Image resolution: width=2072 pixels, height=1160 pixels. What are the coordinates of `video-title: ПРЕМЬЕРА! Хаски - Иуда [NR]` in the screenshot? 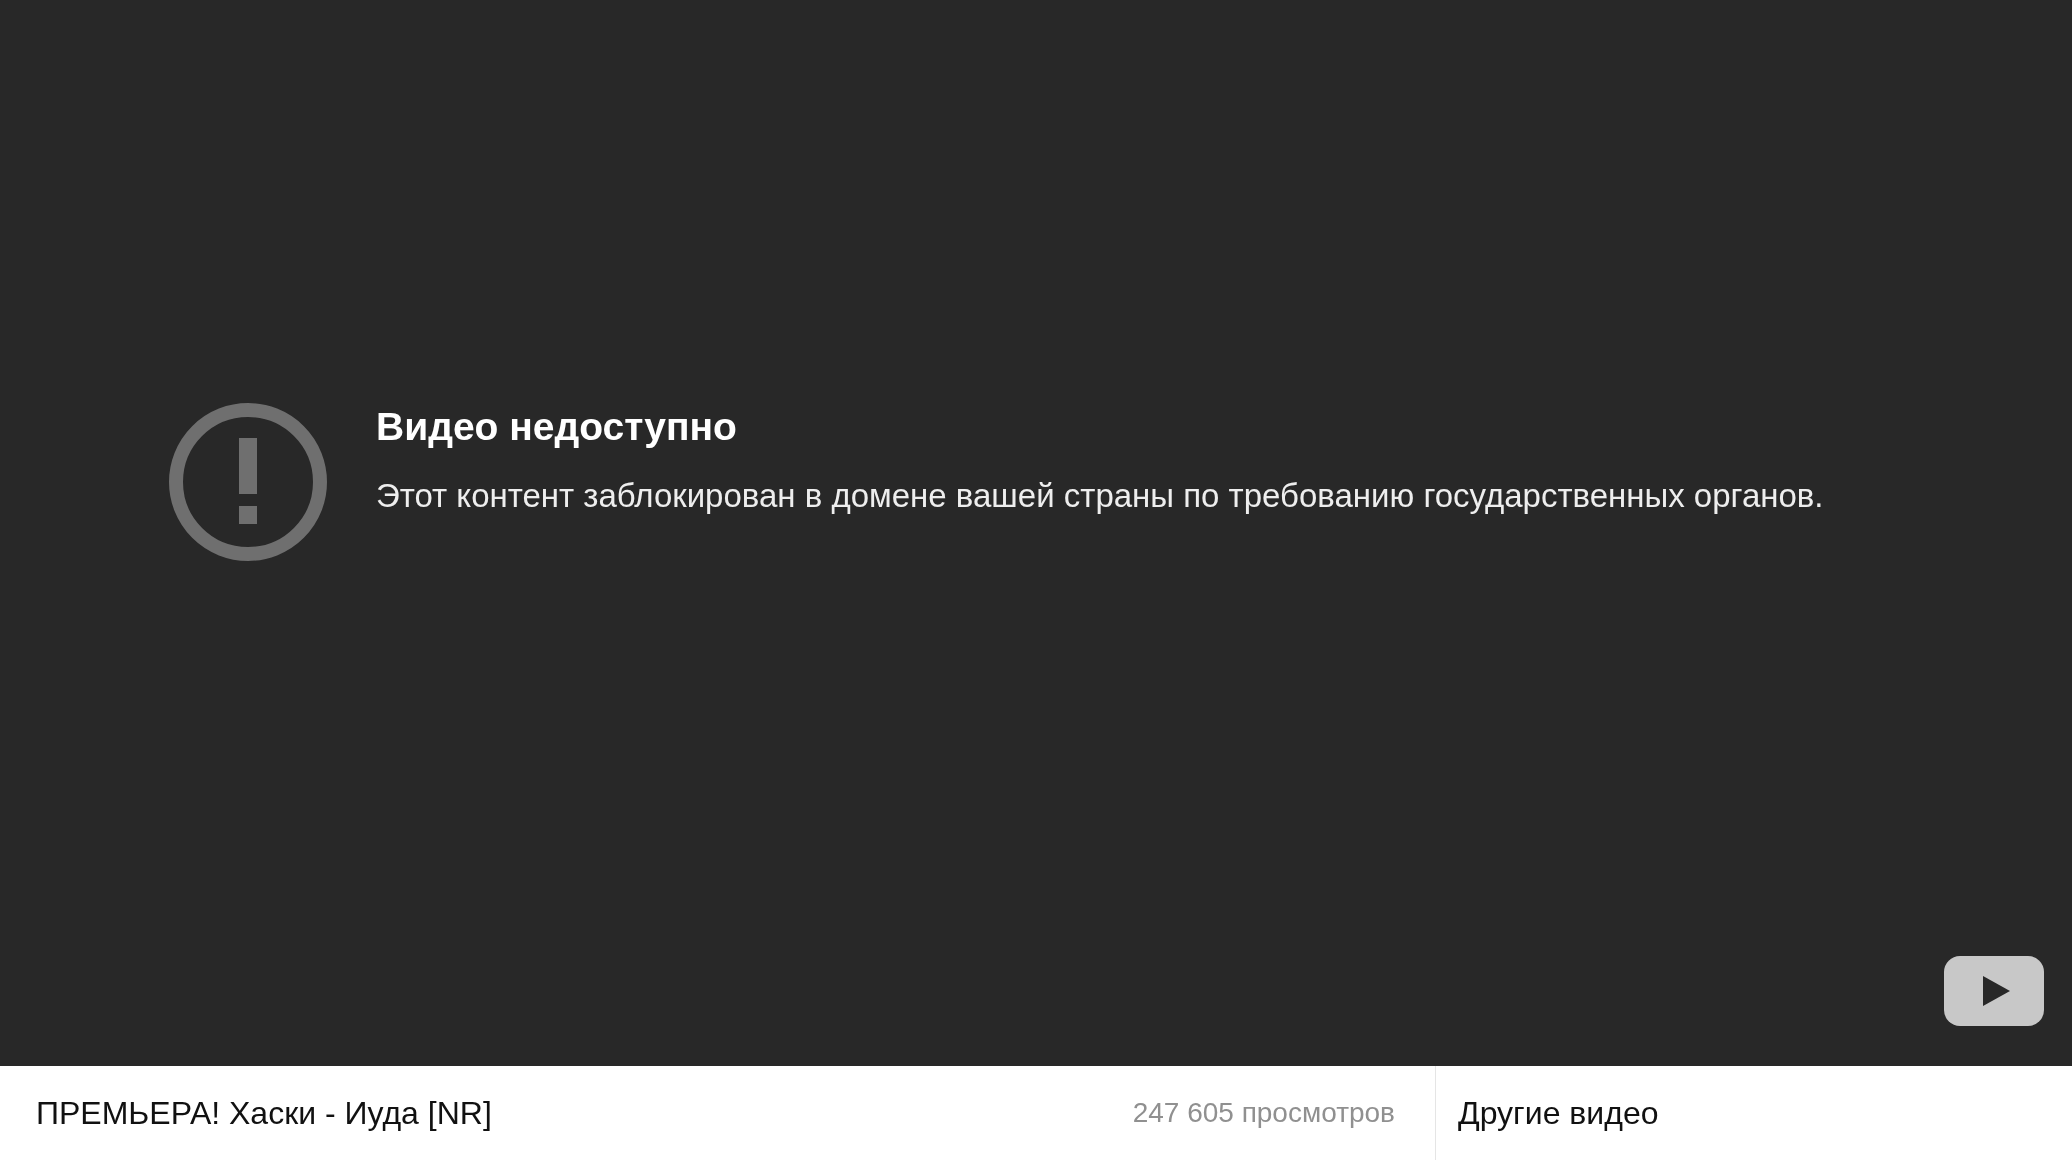 It's located at (264, 1113).